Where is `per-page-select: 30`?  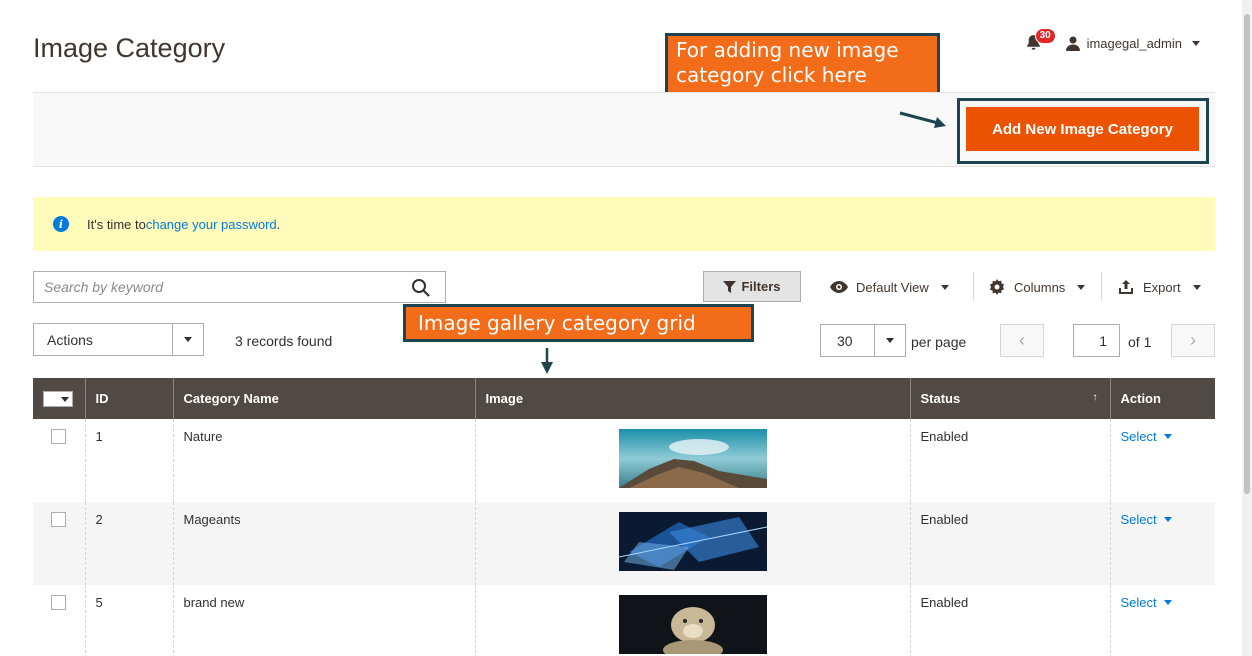
per-page-select: 30 is located at coordinates (863, 340).